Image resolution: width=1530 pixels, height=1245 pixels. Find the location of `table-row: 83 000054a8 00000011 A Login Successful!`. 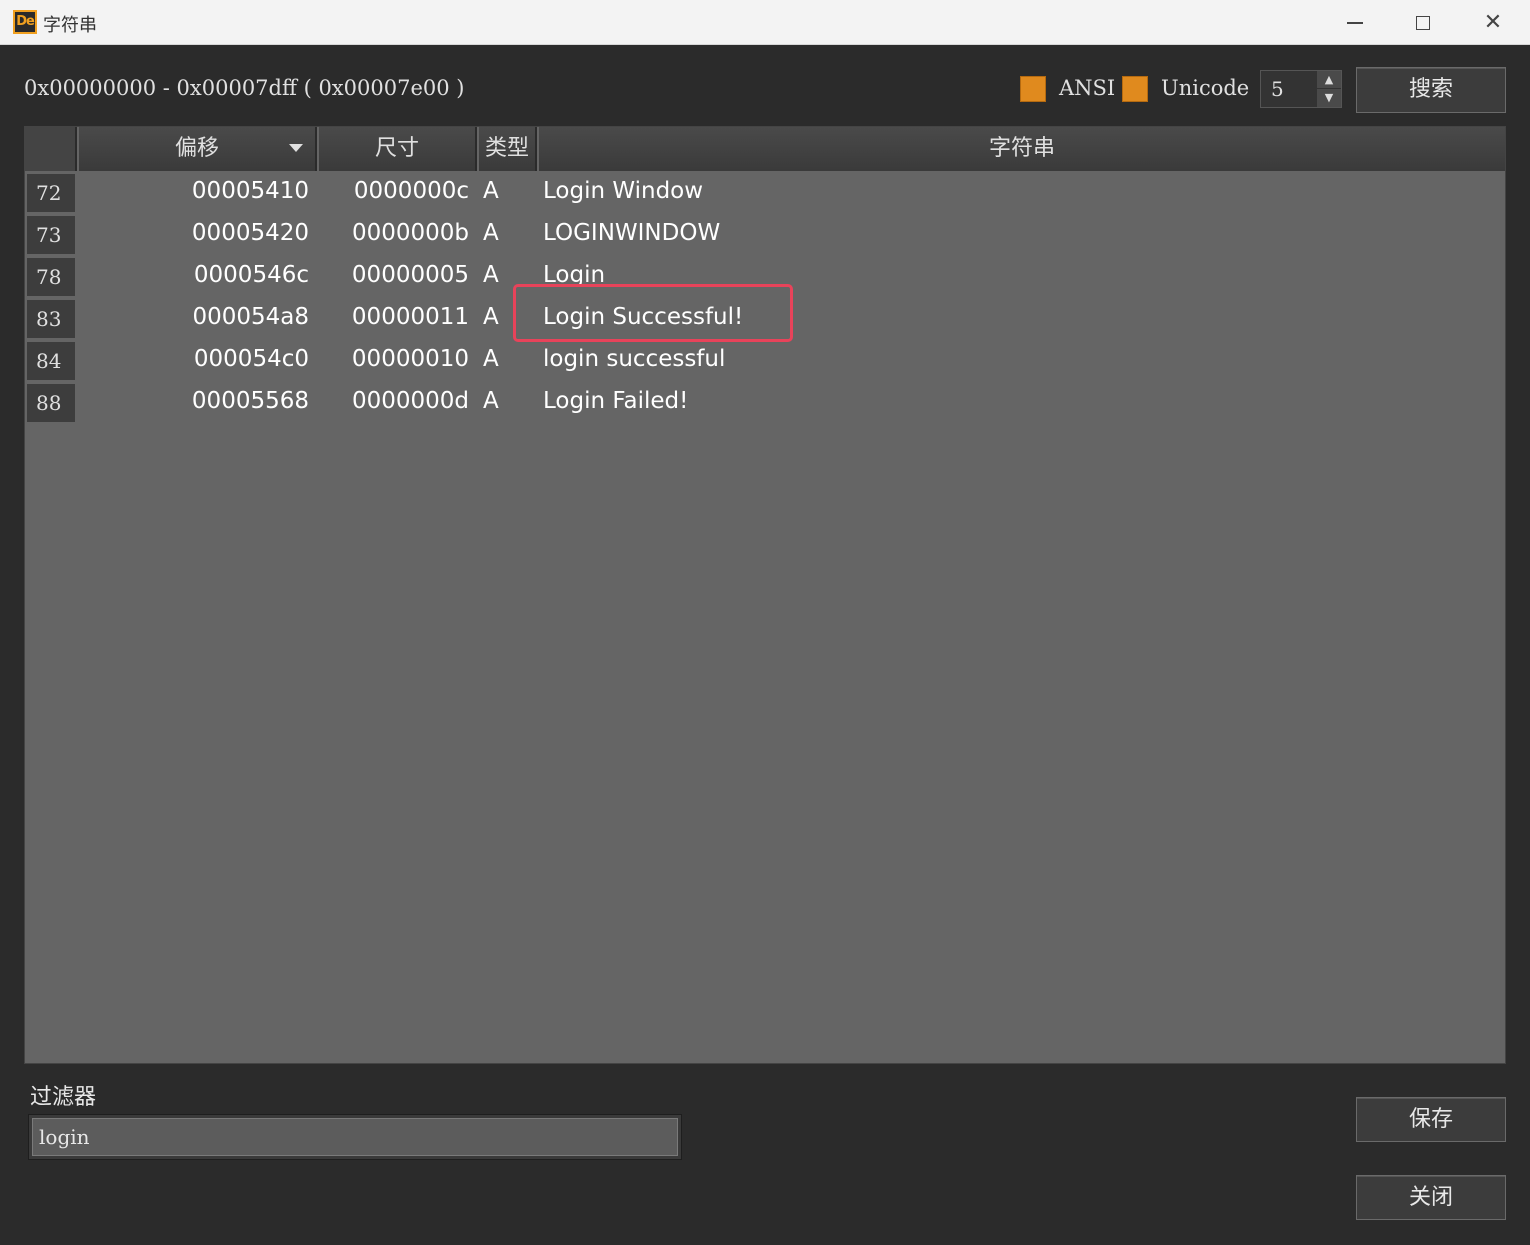

table-row: 83 000054a8 00000011 A Login Successful! is located at coordinates (765, 318).